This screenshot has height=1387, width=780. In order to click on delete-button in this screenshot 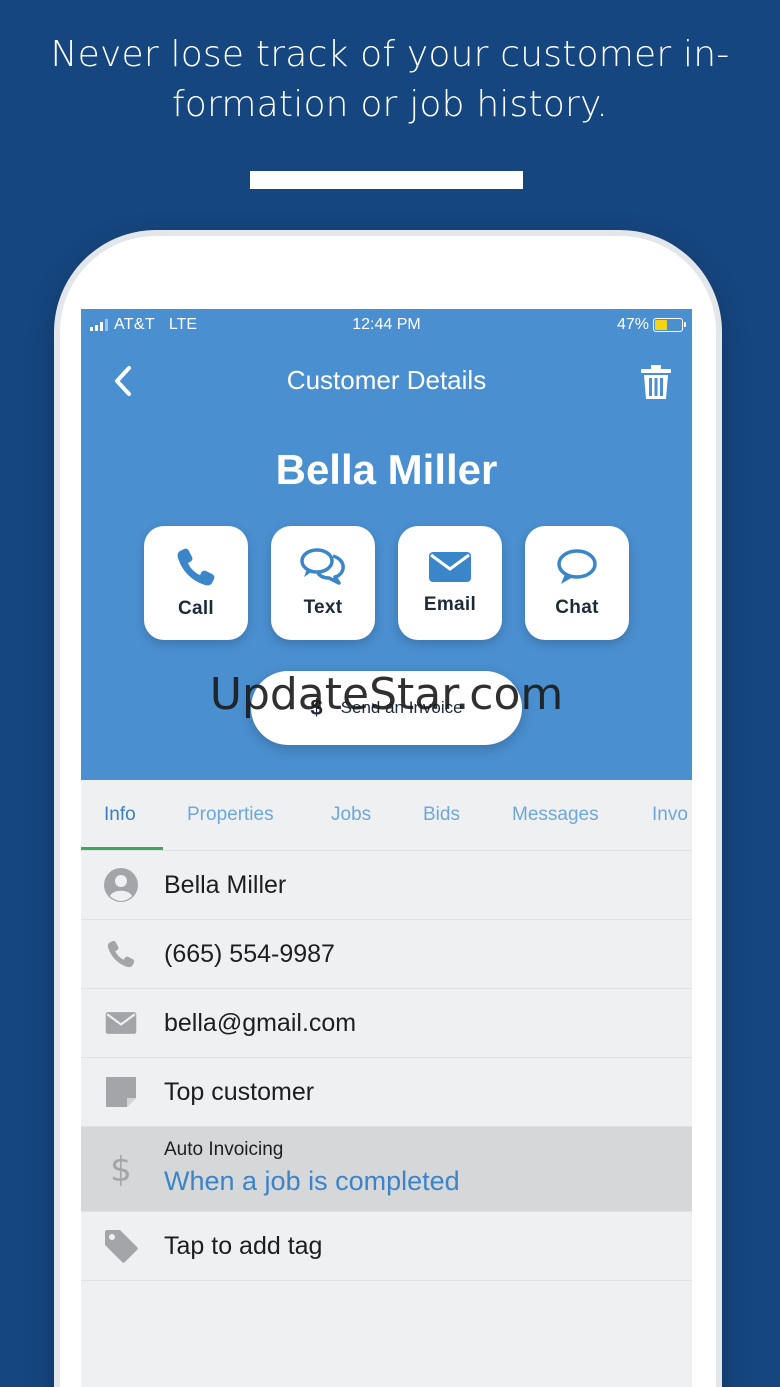, I will do `click(656, 382)`.